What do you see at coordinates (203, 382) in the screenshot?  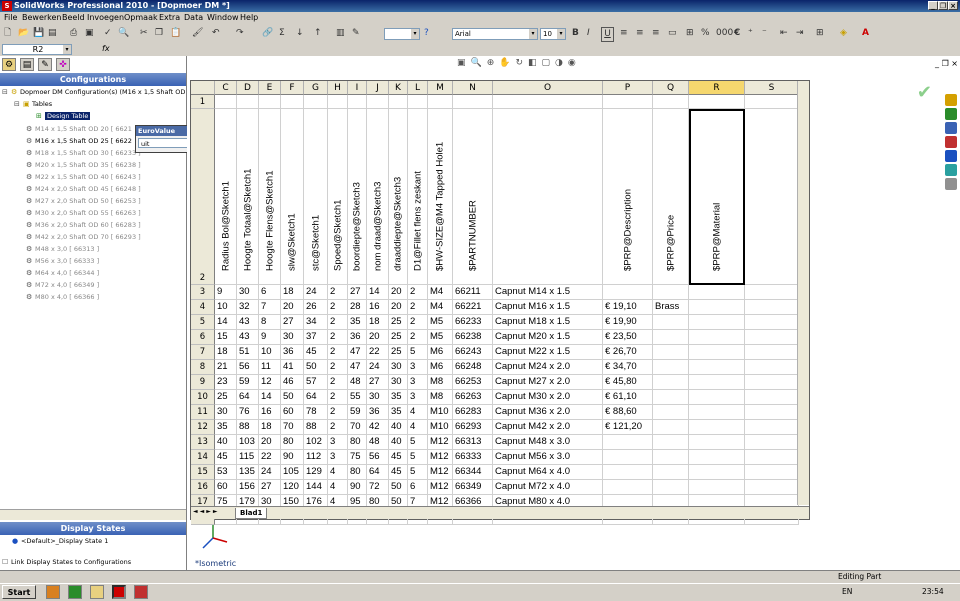 I see `row-header: 9` at bounding box center [203, 382].